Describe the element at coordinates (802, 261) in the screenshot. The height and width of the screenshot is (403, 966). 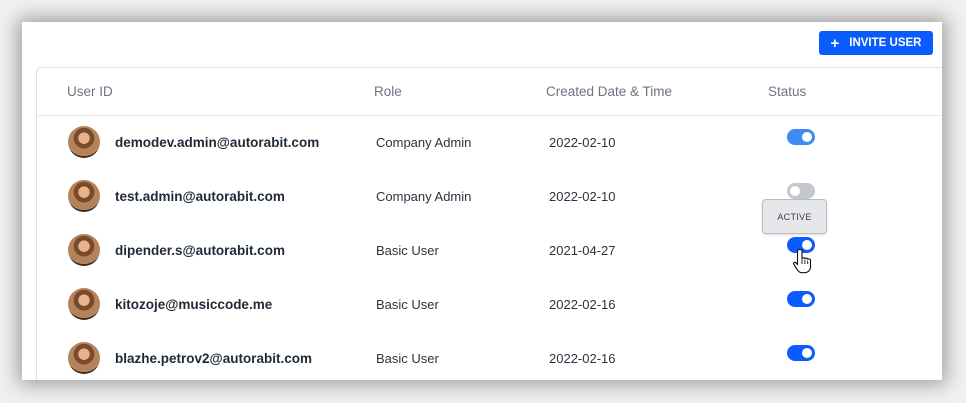
I see `hand-cursor-icon` at that location.